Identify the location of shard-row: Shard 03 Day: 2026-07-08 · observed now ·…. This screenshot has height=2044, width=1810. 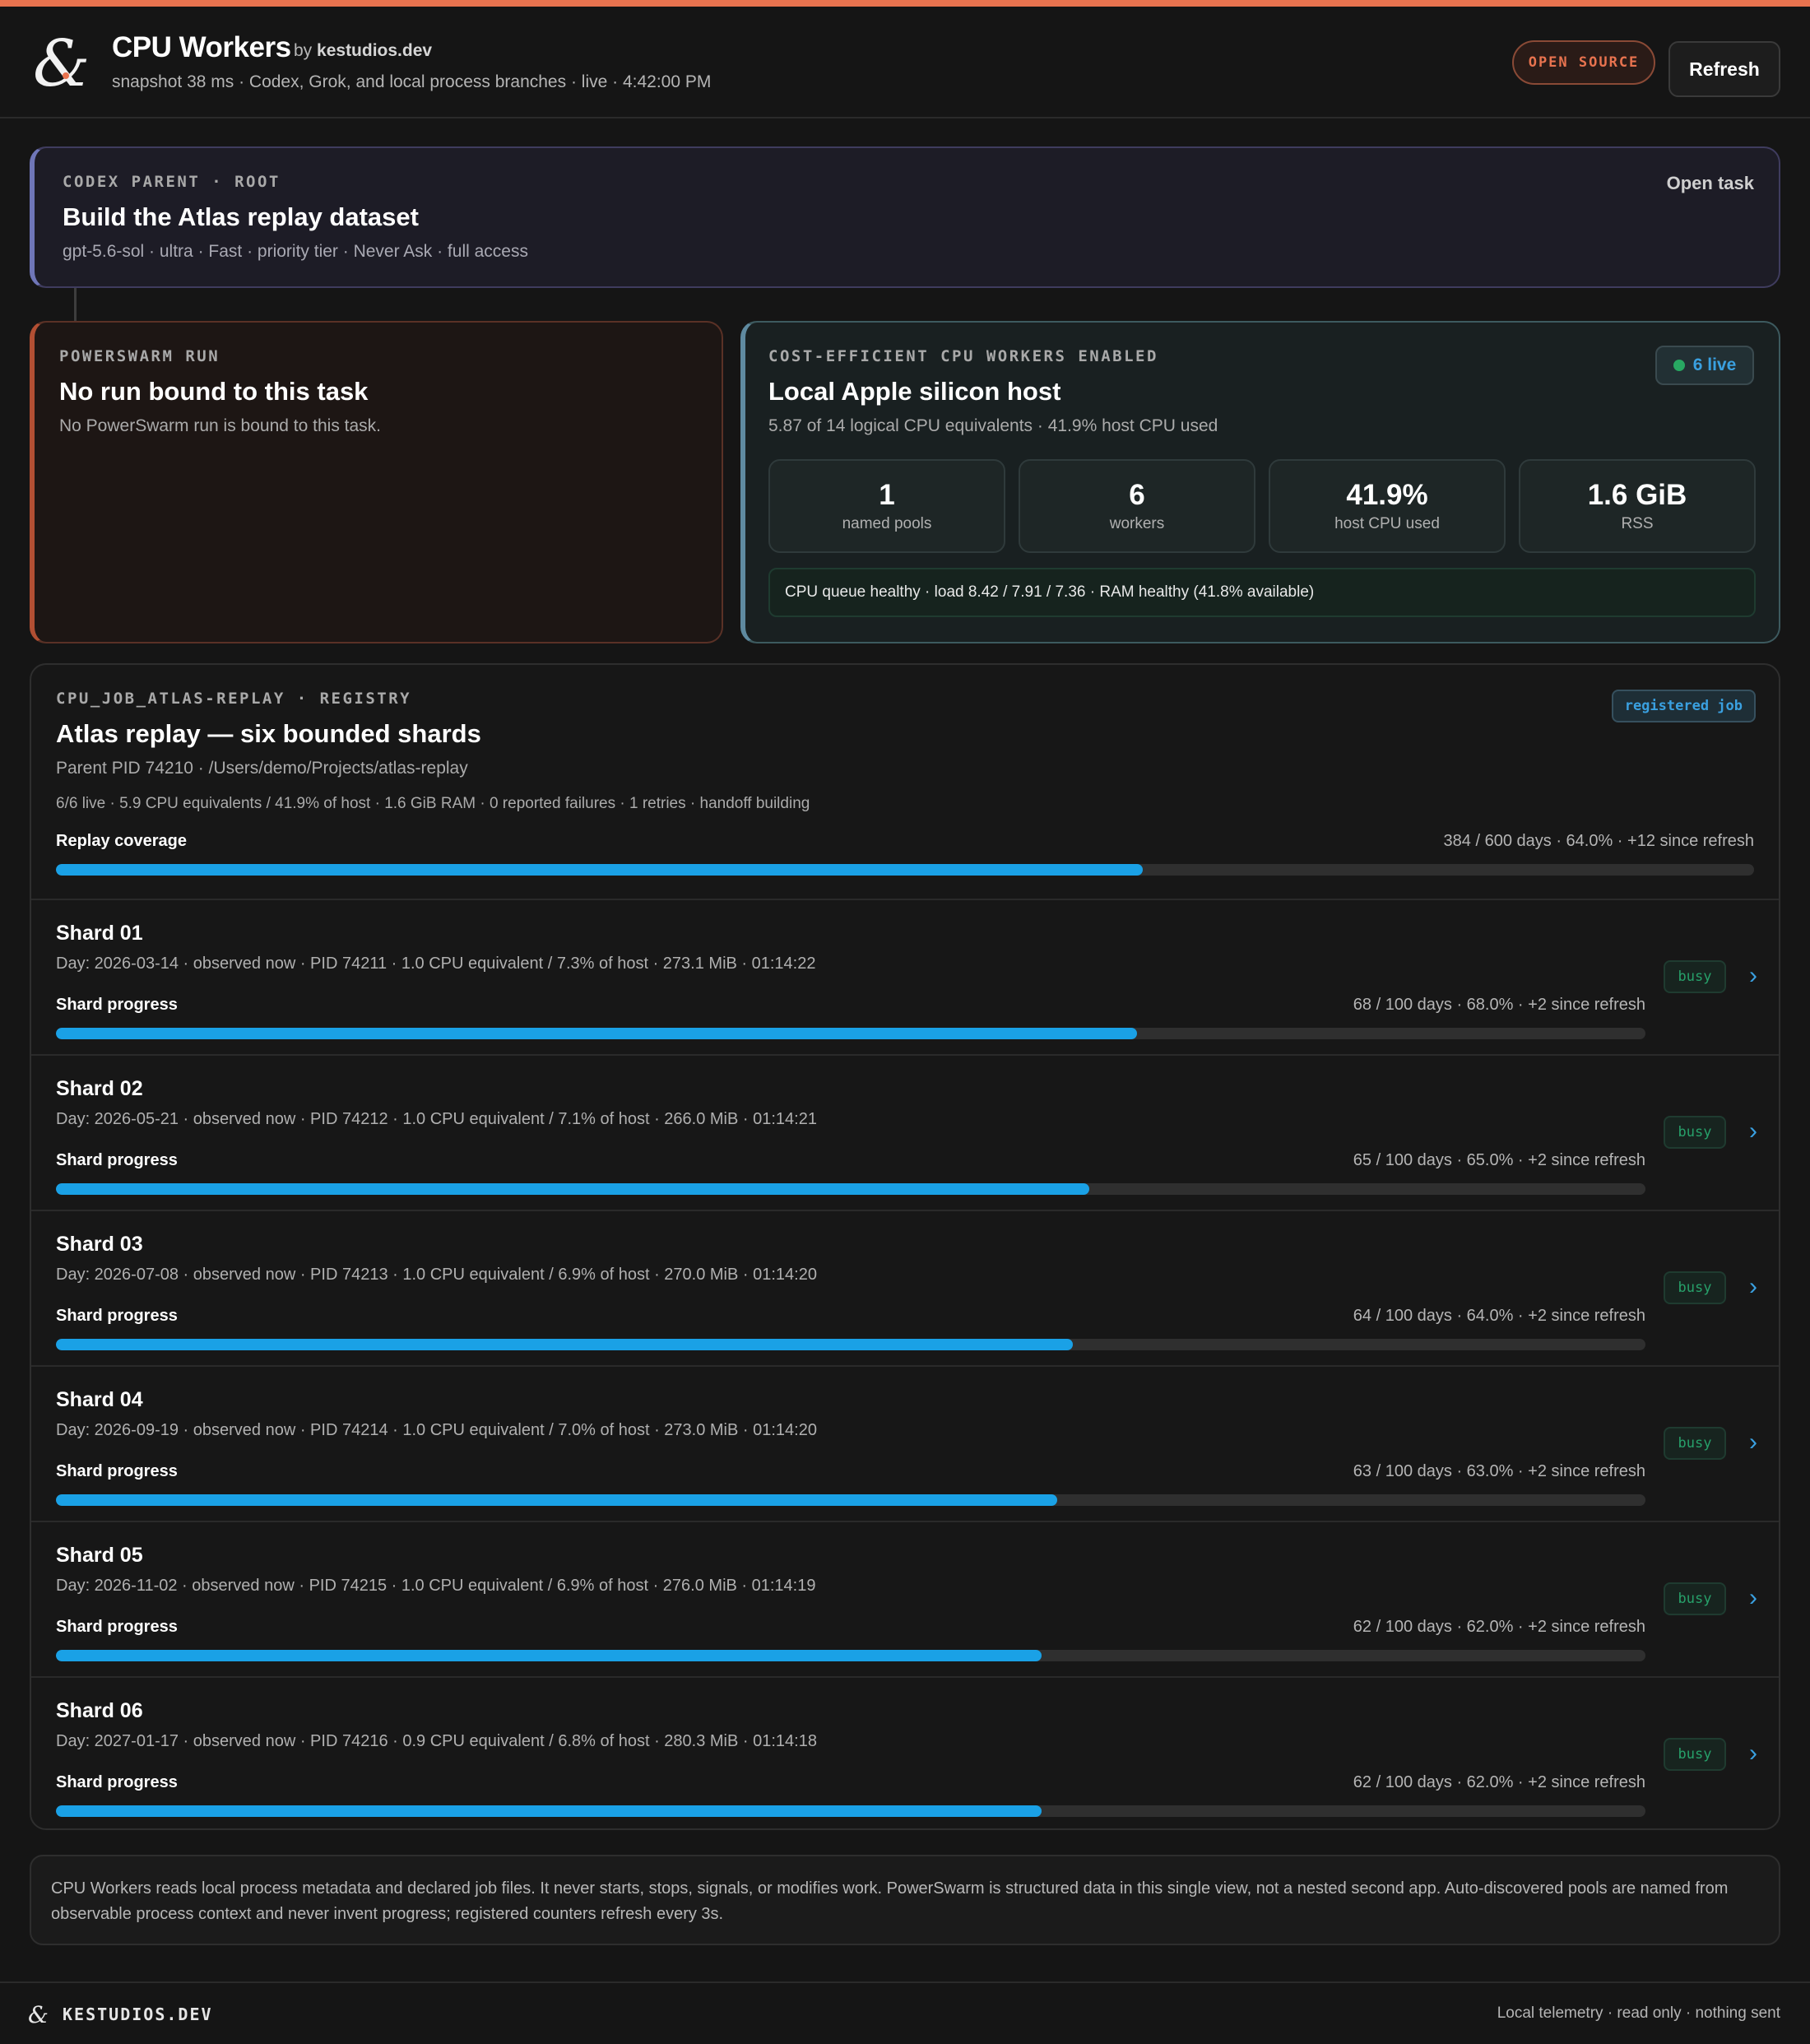
(905, 1289).